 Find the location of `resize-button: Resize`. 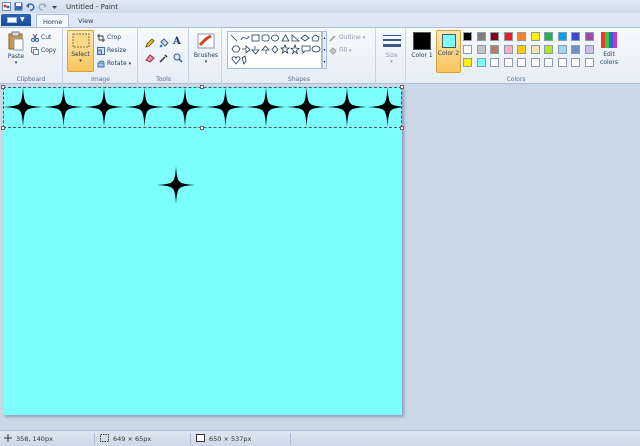

resize-button: Resize is located at coordinates (111, 50).